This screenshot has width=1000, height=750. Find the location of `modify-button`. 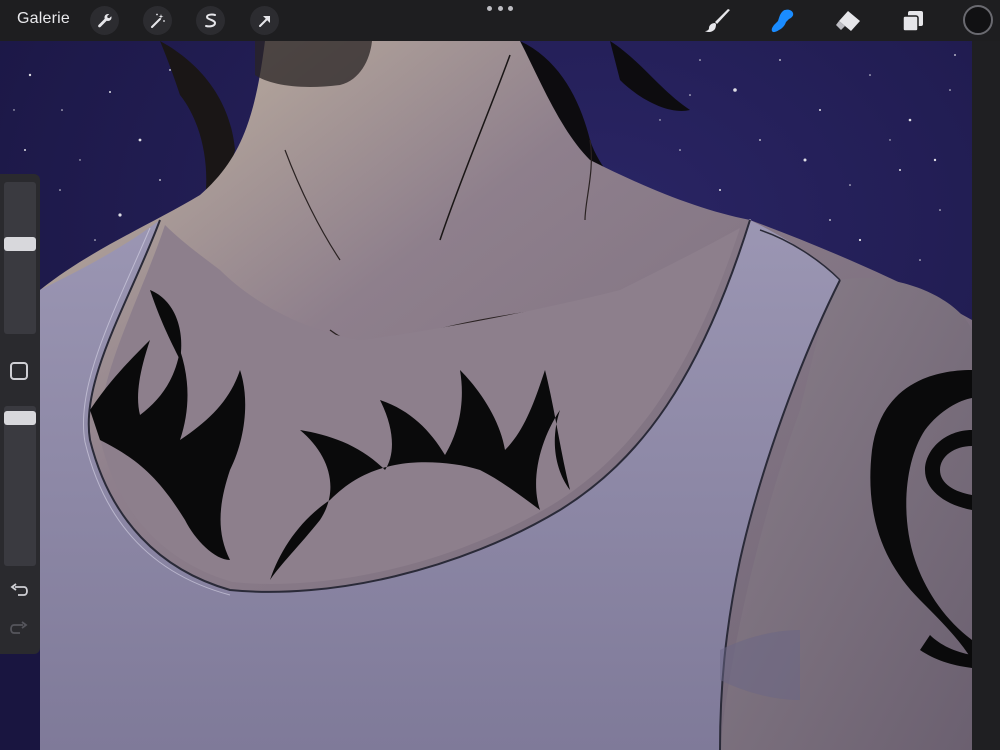

modify-button is located at coordinates (19, 371).